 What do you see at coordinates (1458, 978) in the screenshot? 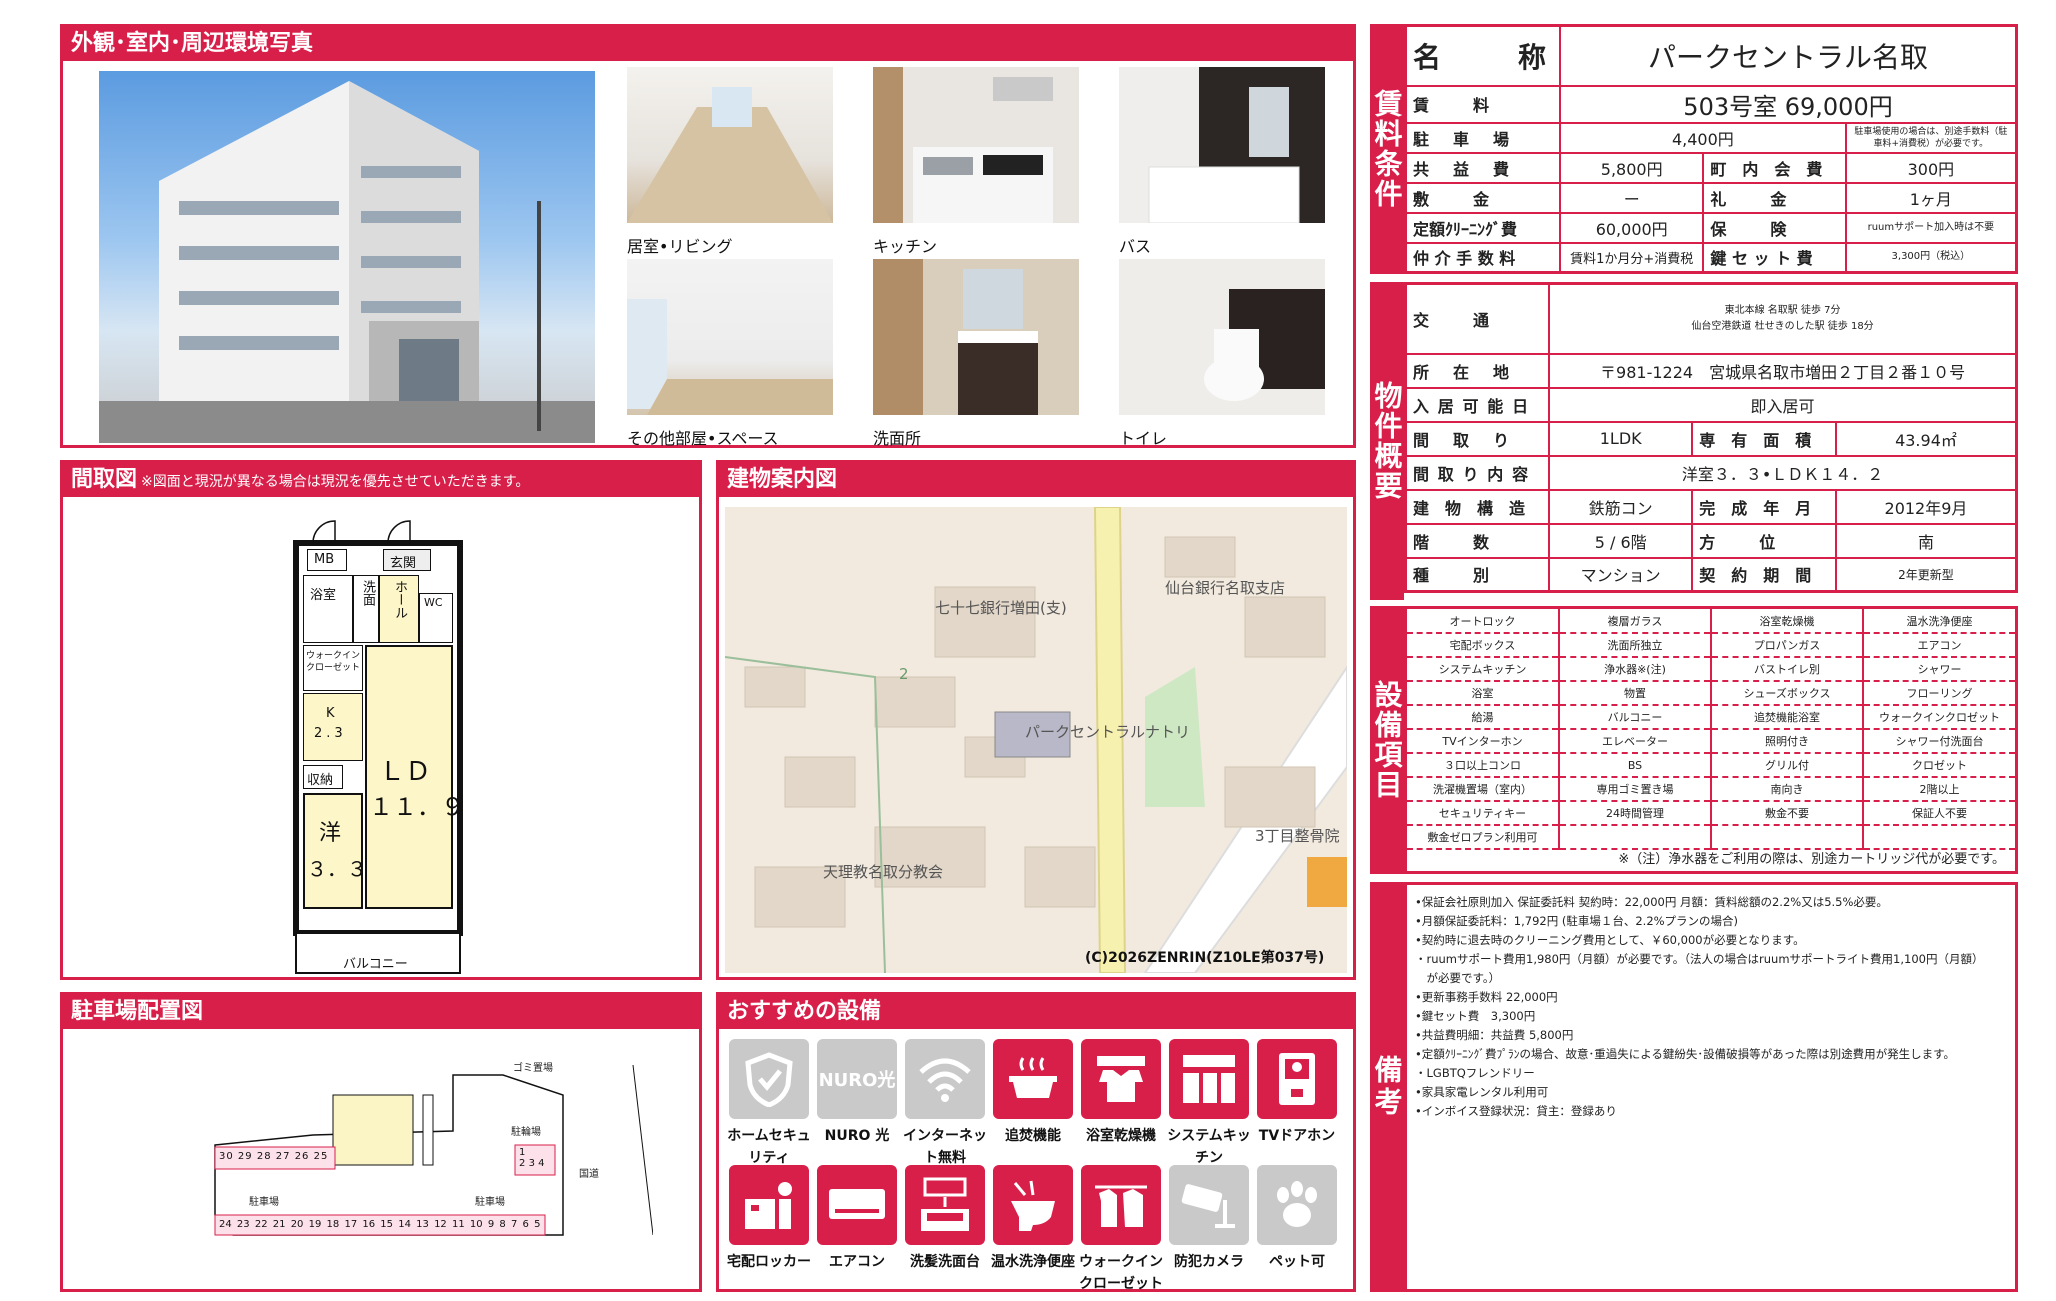
I see `remark-line: が必要です。）` at bounding box center [1458, 978].